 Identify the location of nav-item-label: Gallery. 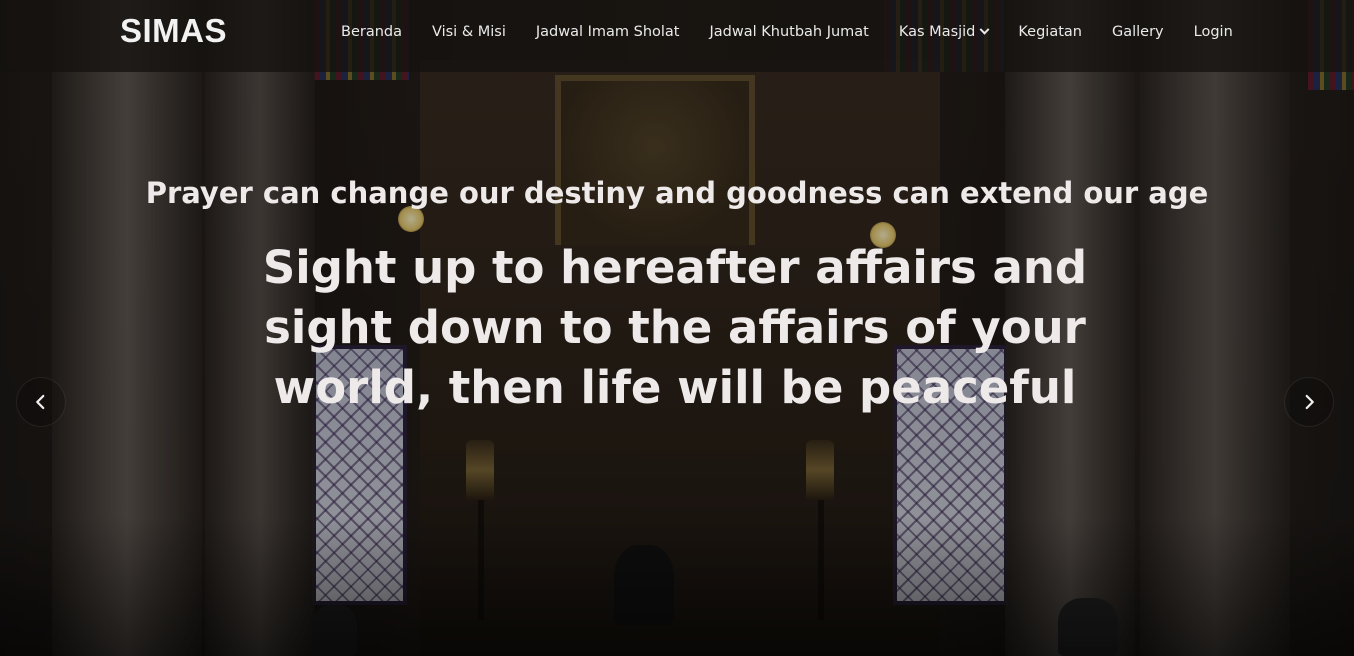
(1137, 32).